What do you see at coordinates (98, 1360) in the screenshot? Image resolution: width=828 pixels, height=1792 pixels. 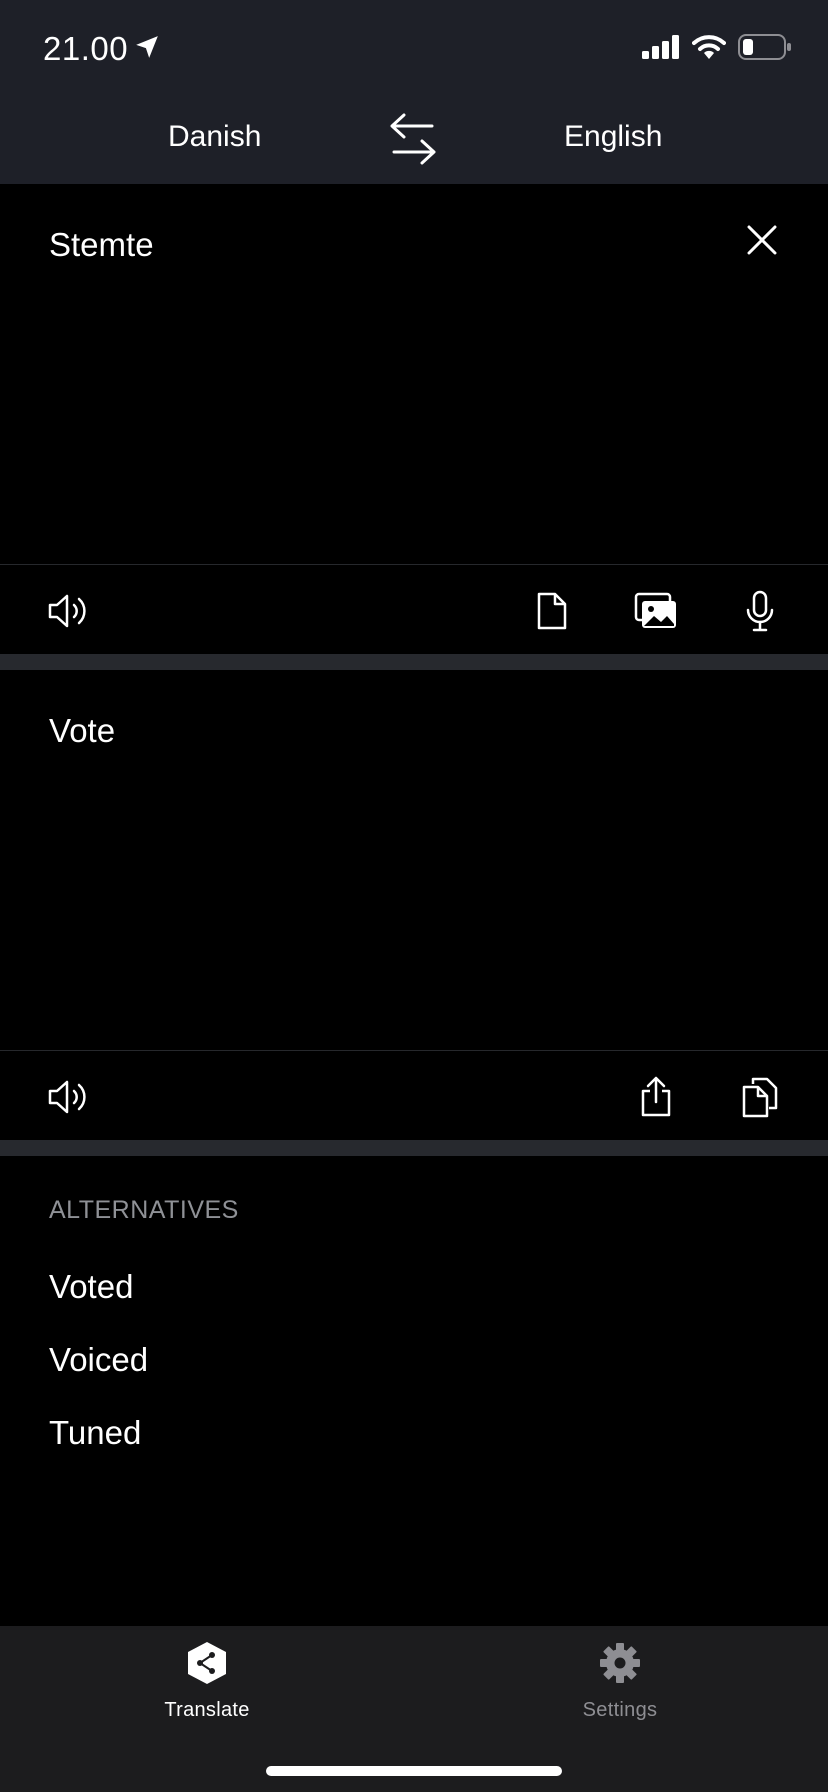 I see `alternative-item: Voiced` at bounding box center [98, 1360].